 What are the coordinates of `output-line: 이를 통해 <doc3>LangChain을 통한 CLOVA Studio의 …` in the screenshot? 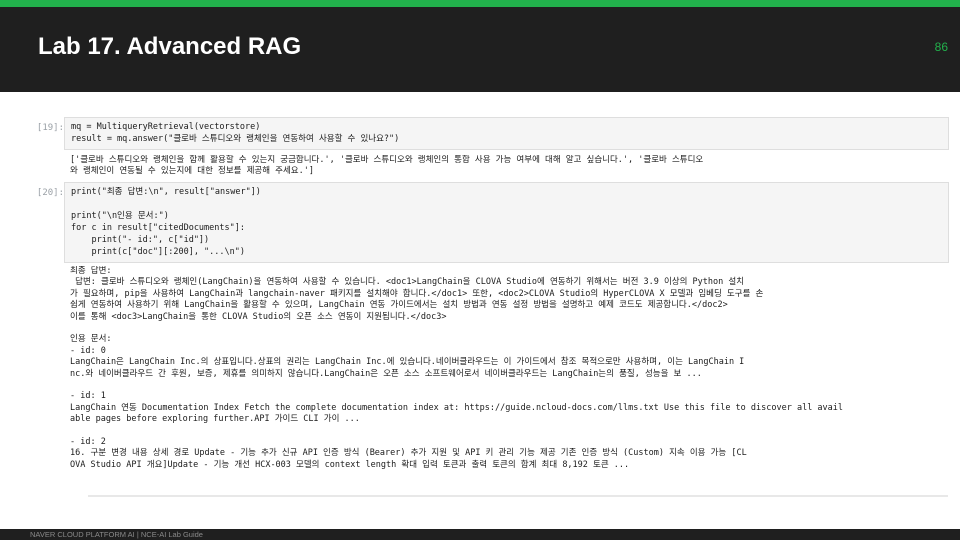 It's located at (258, 316).